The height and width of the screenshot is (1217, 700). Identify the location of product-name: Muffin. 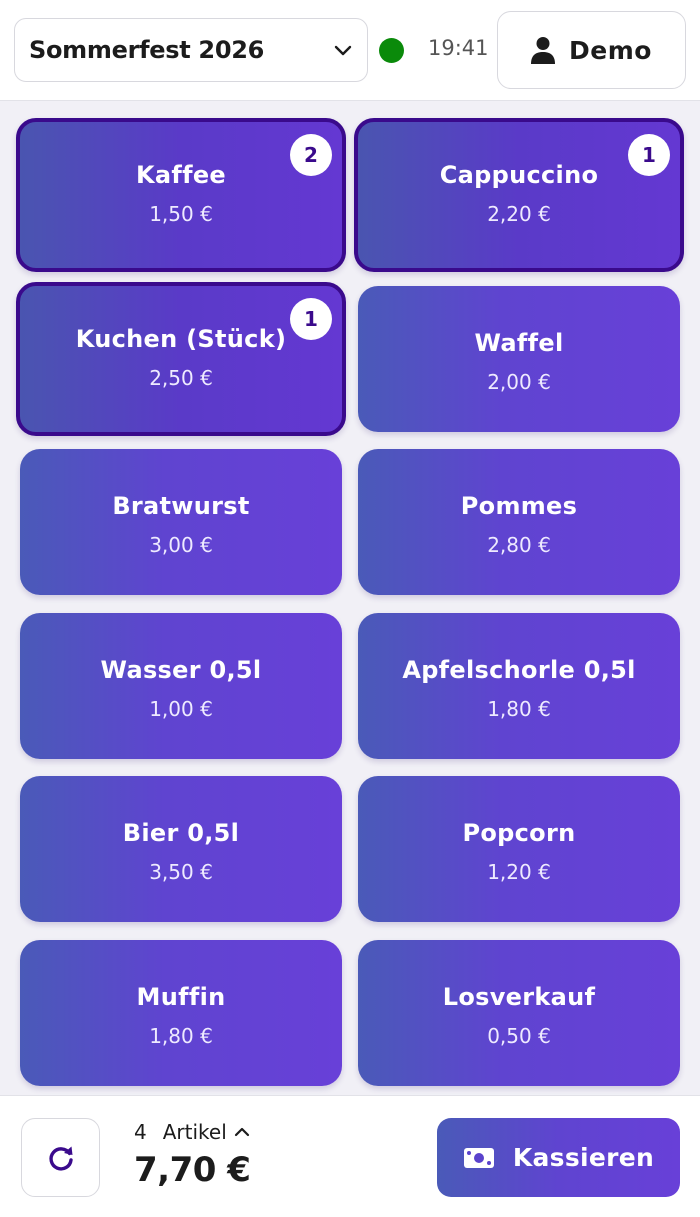
(181, 997).